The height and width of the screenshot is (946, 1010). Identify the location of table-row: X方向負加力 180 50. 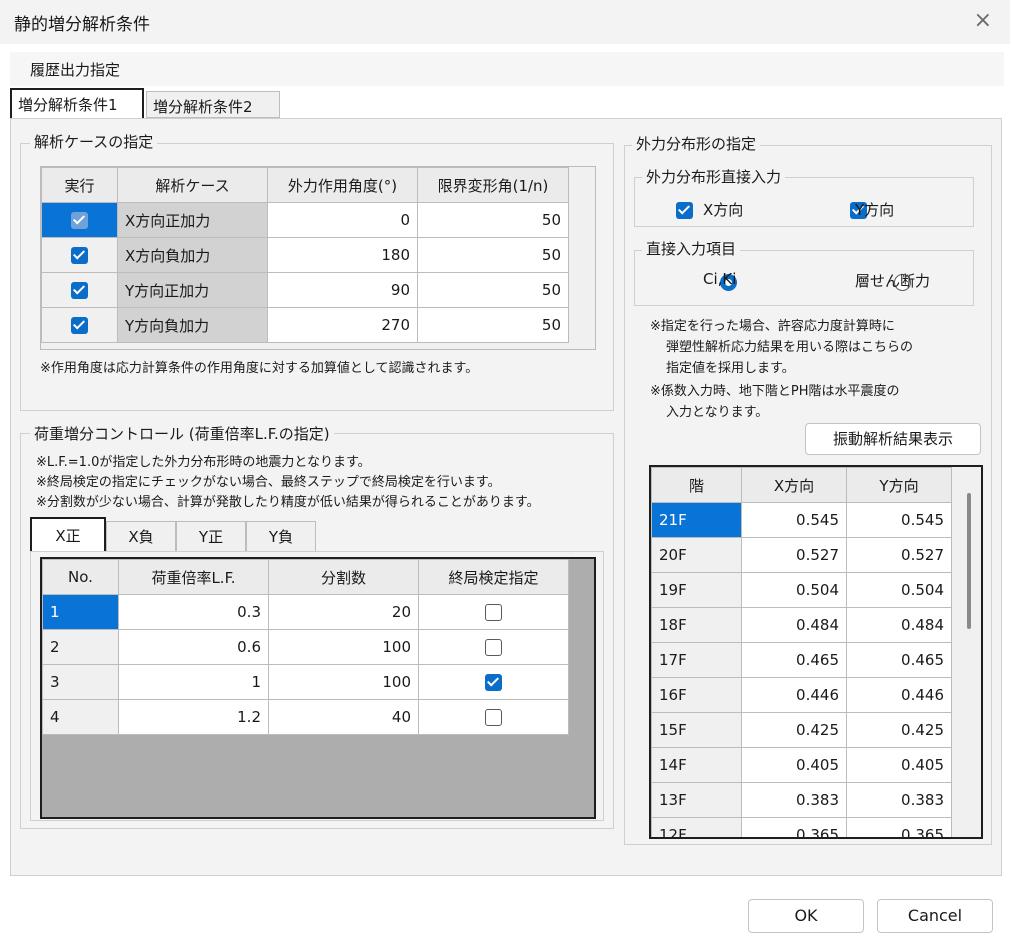
(305, 255).